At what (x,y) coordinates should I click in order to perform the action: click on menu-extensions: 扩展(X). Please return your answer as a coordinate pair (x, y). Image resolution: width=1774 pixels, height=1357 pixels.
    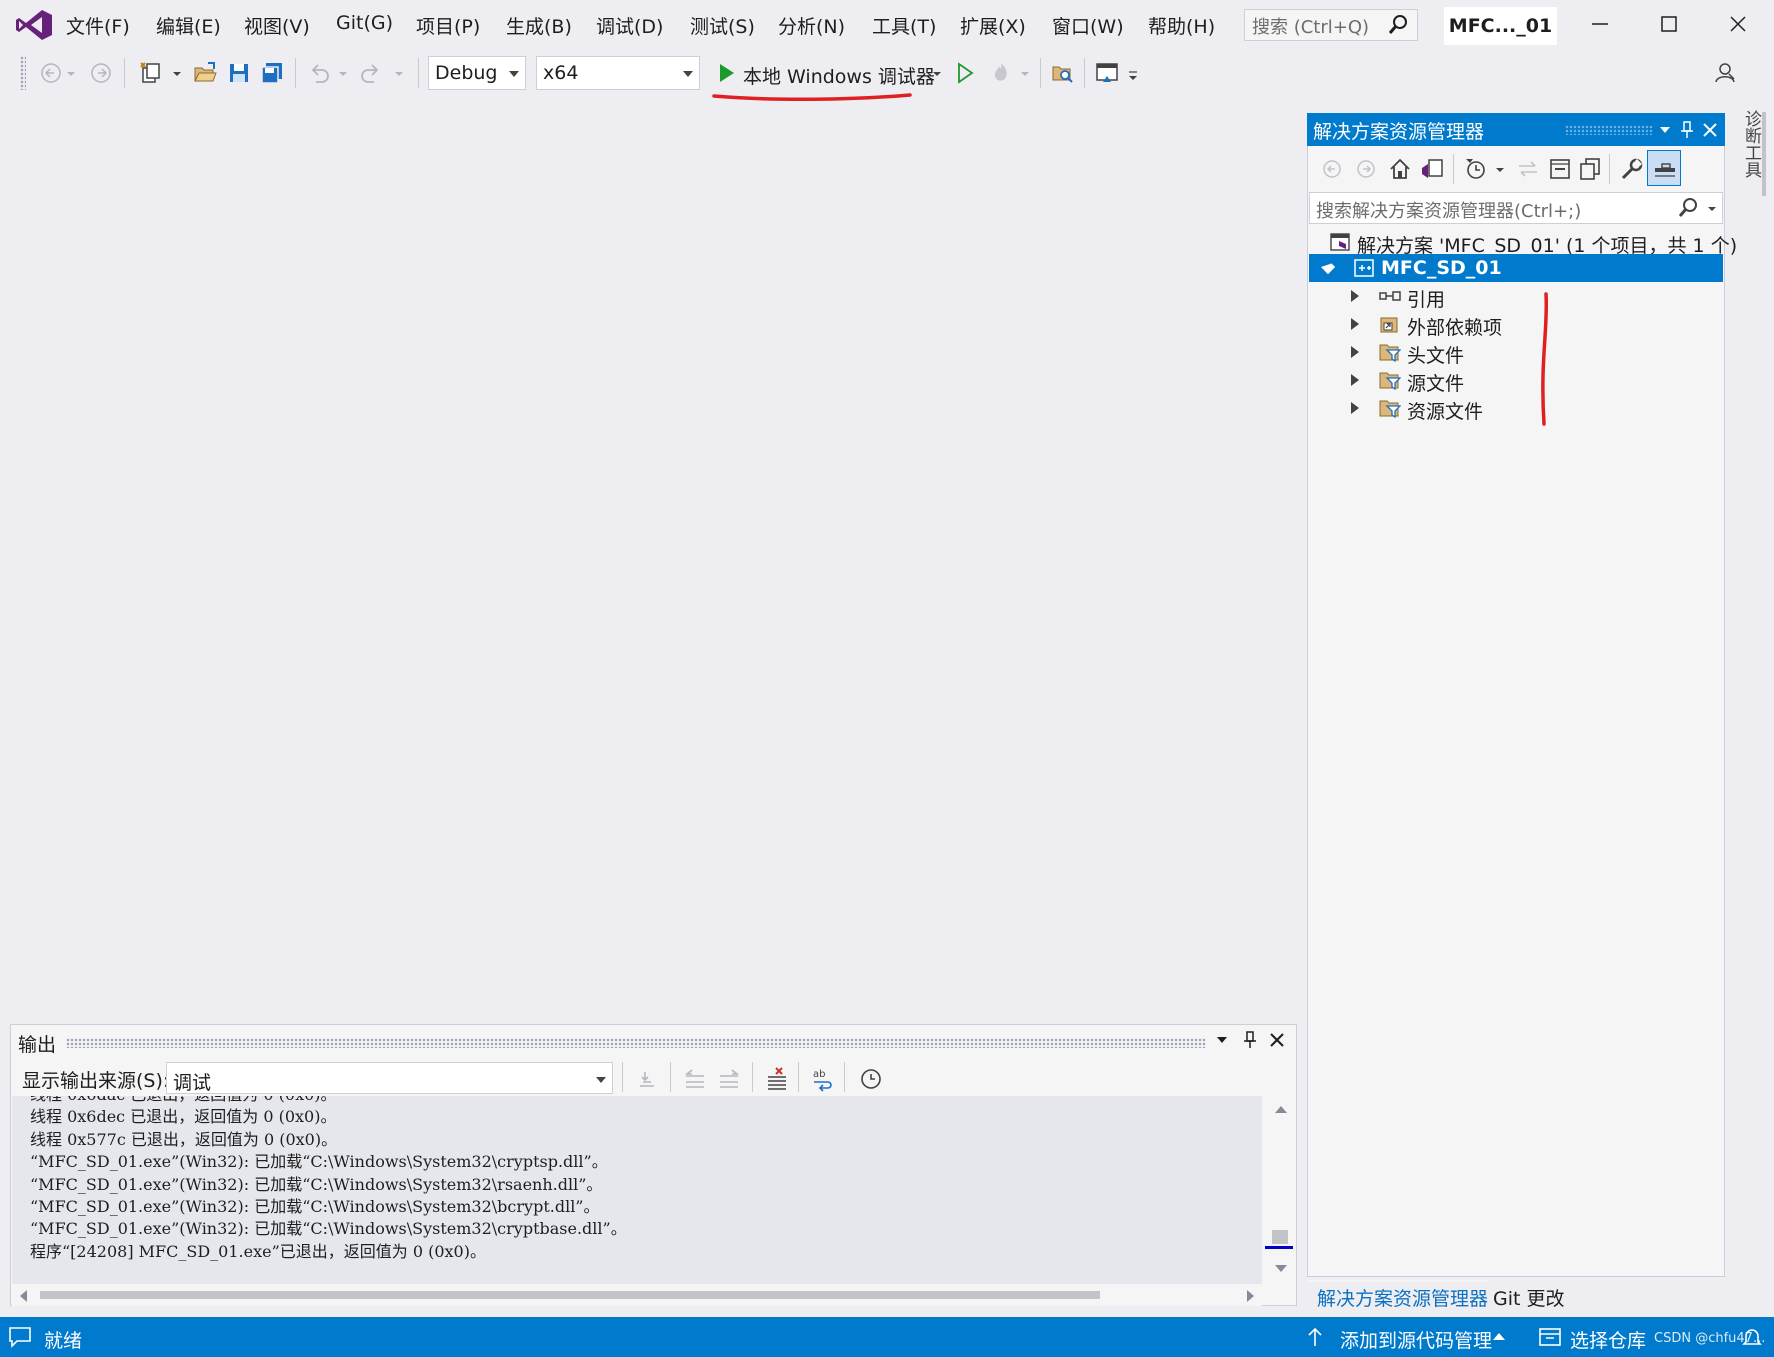
    Looking at the image, I should click on (993, 25).